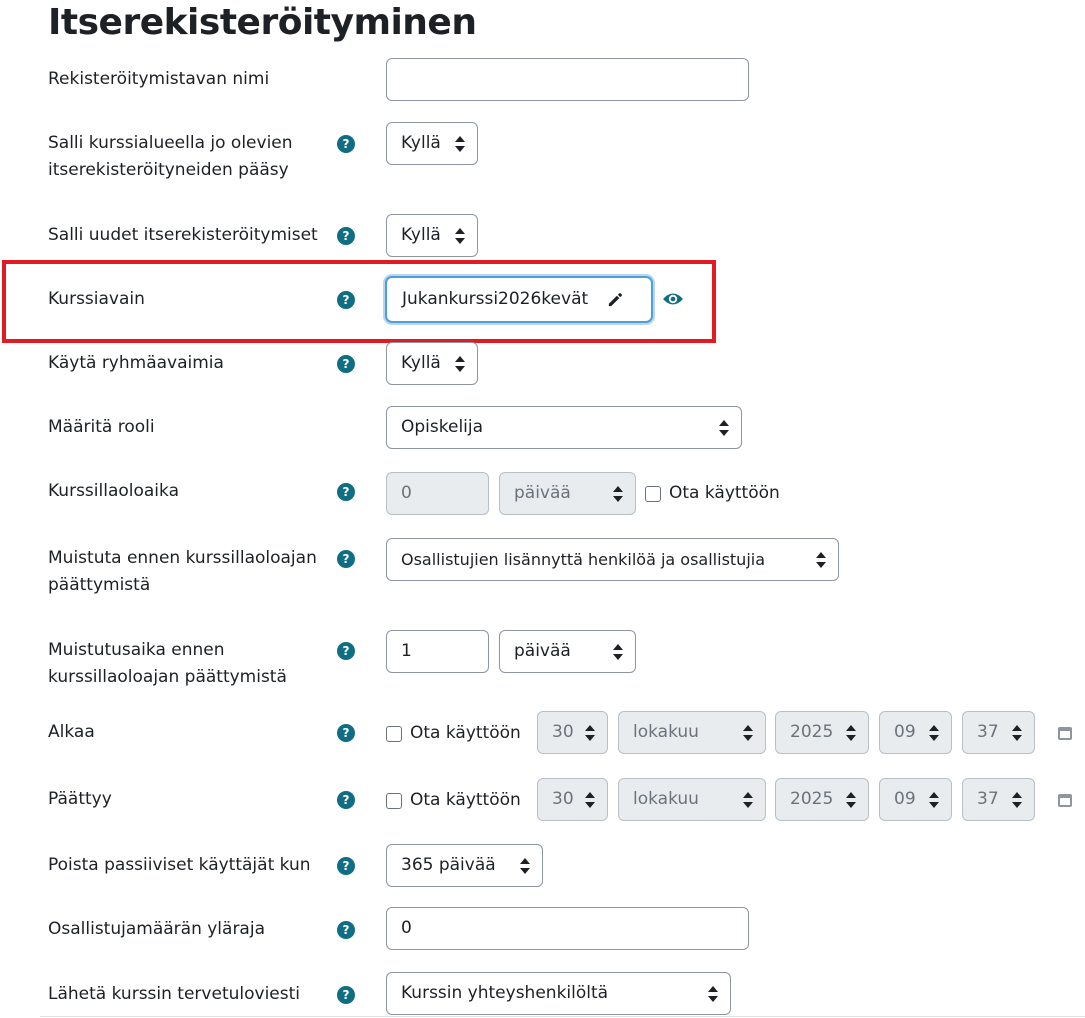 The image size is (1085, 1018). Describe the element at coordinates (905, 732) in the screenshot. I see `start-hour-value: 09` at that location.